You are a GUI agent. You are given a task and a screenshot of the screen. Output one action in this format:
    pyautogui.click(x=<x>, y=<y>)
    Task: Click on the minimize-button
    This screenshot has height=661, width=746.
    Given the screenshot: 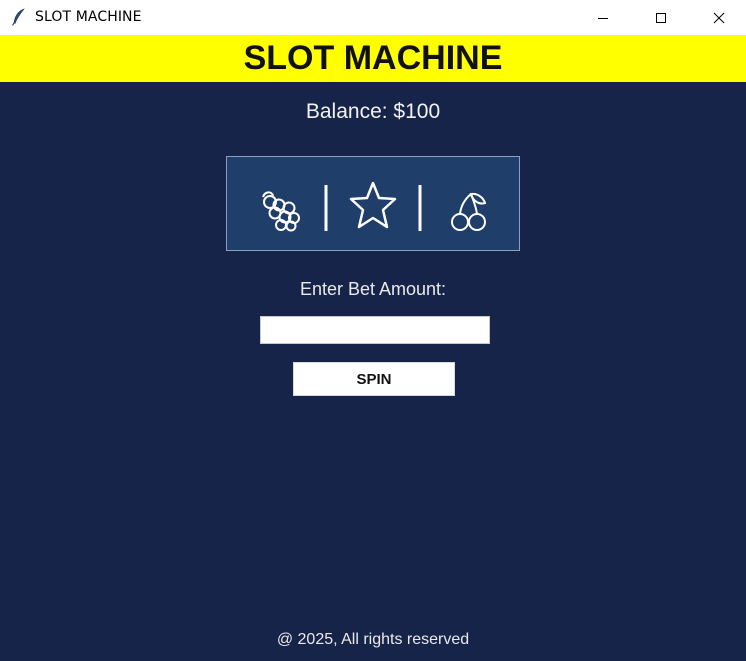 What is the action you would take?
    pyautogui.click(x=603, y=17)
    